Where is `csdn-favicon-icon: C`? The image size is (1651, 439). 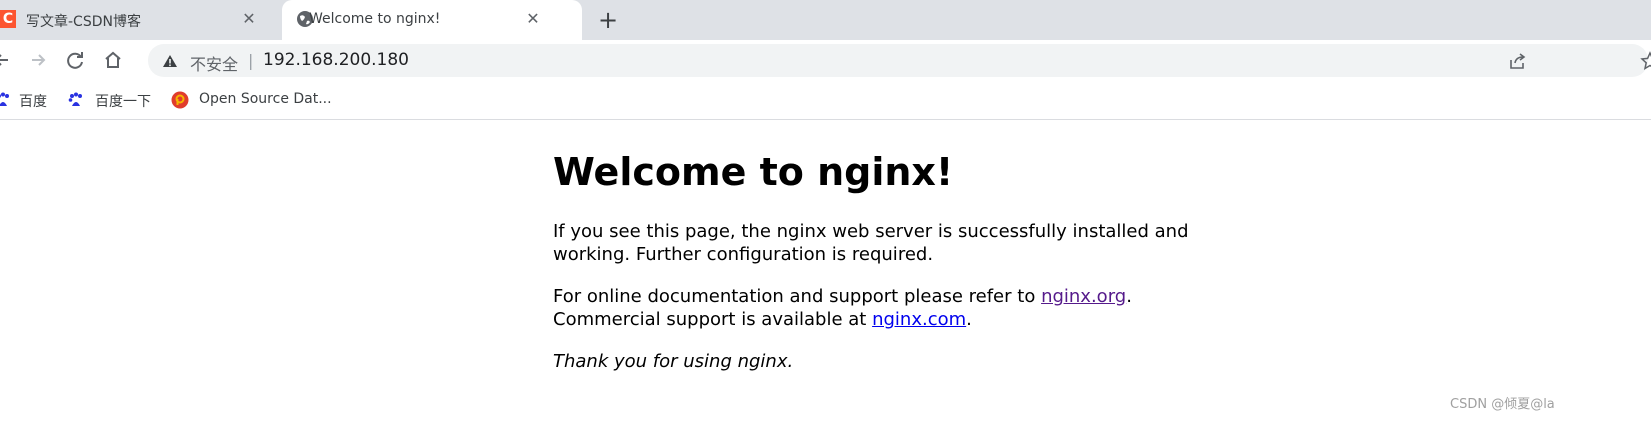 csdn-favicon-icon: C is located at coordinates (8, 19).